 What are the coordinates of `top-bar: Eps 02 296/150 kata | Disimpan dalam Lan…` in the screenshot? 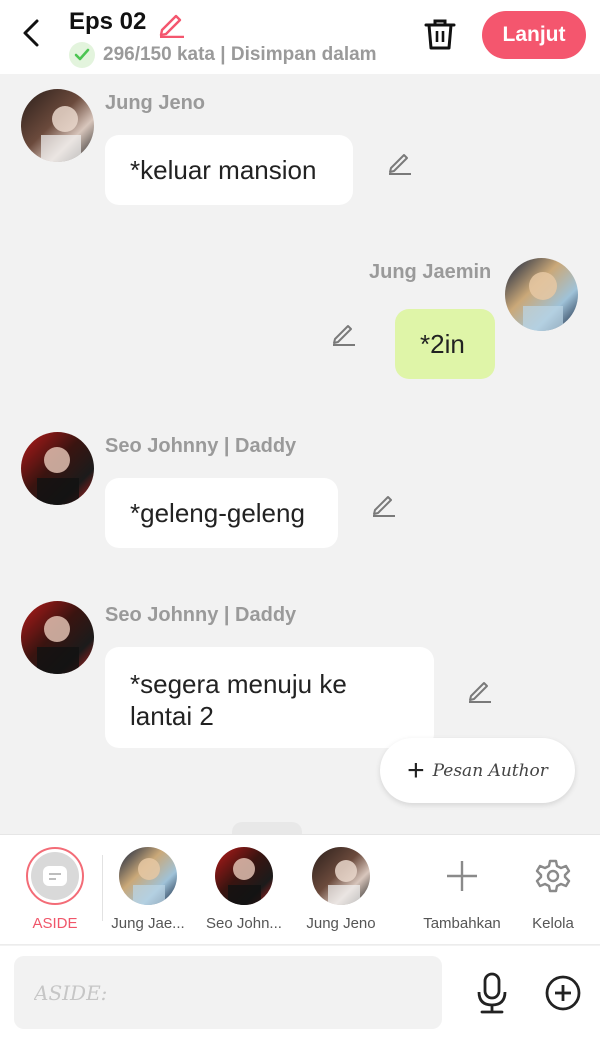 It's located at (300, 37).